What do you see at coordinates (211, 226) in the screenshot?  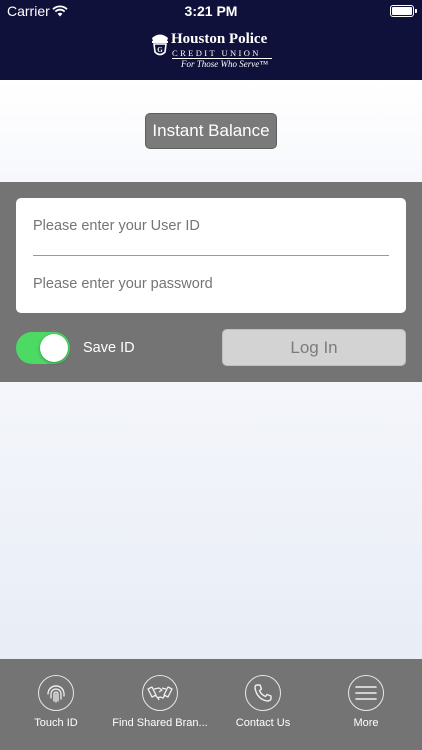 I see `user-id-input` at bounding box center [211, 226].